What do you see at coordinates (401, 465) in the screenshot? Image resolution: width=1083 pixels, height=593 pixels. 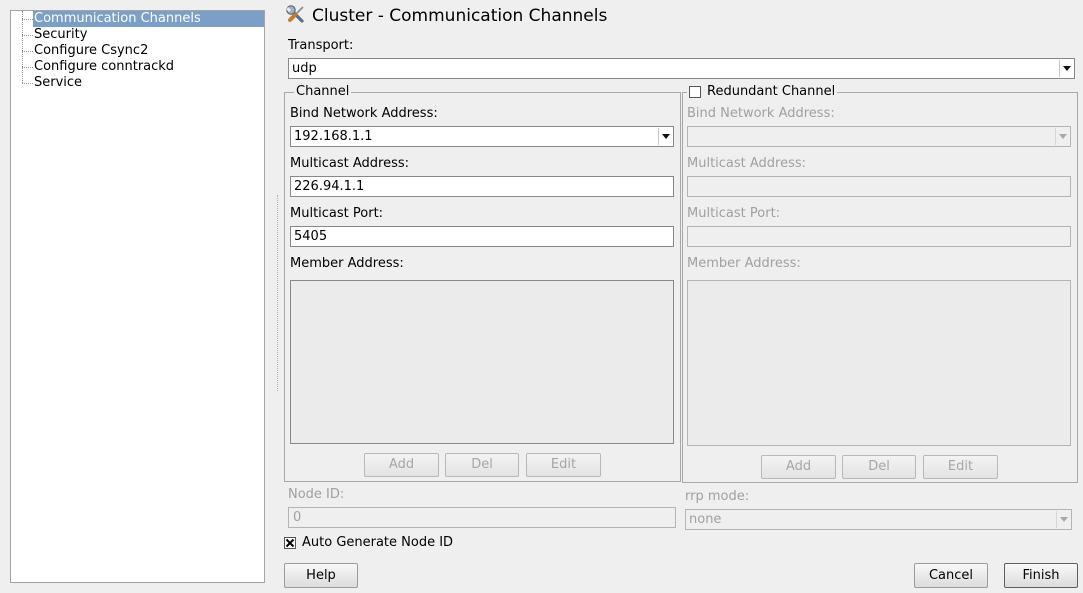 I see `channel-add-button: Add` at bounding box center [401, 465].